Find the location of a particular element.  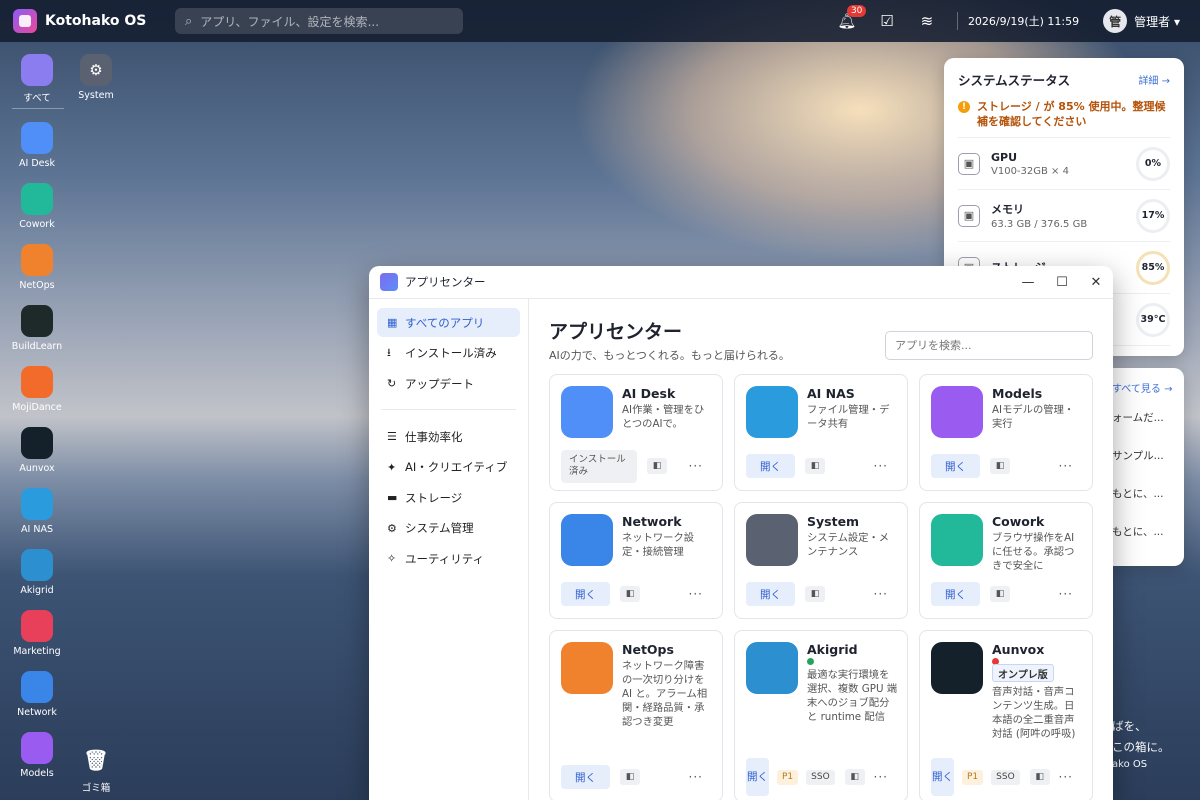

storage-warning-text: ストレージ / が 85% 使用中。整理候補を確認してください is located at coordinates (1071, 114).